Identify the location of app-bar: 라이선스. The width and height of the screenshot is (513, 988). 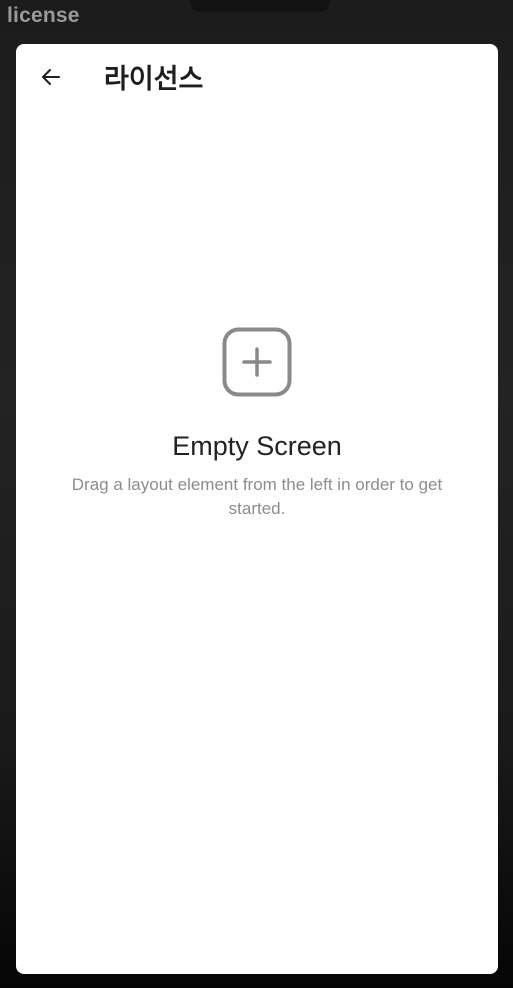
(257, 79).